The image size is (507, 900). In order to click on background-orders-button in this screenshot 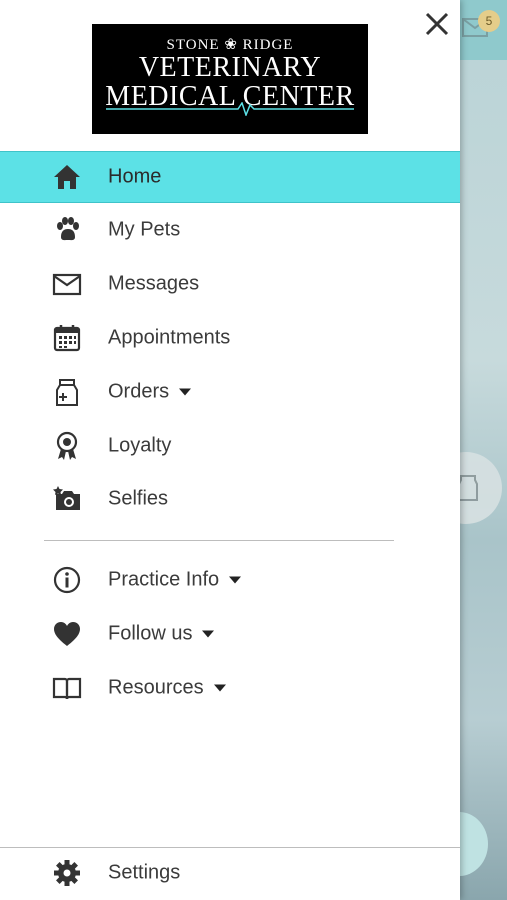, I will do `click(481, 488)`.